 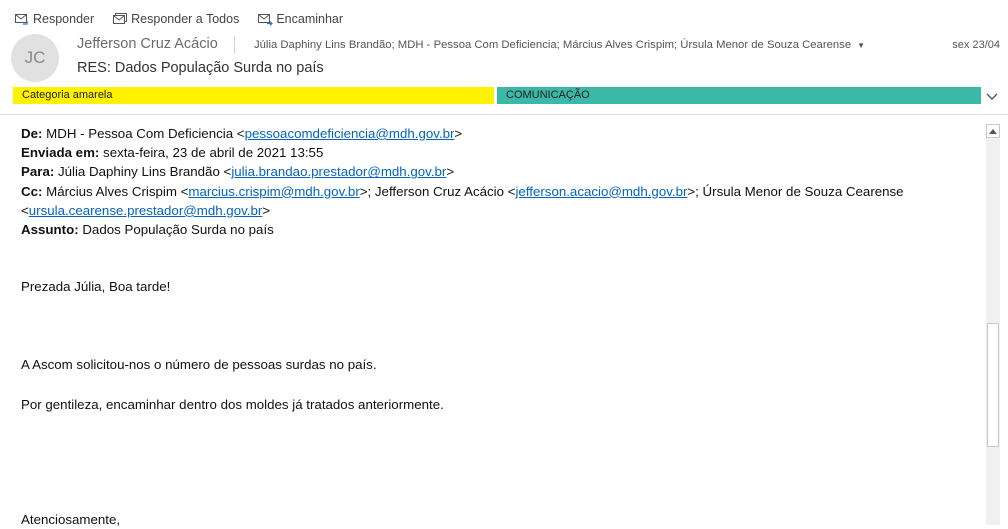 I want to click on chevron-up-icon, so click(x=993, y=131).